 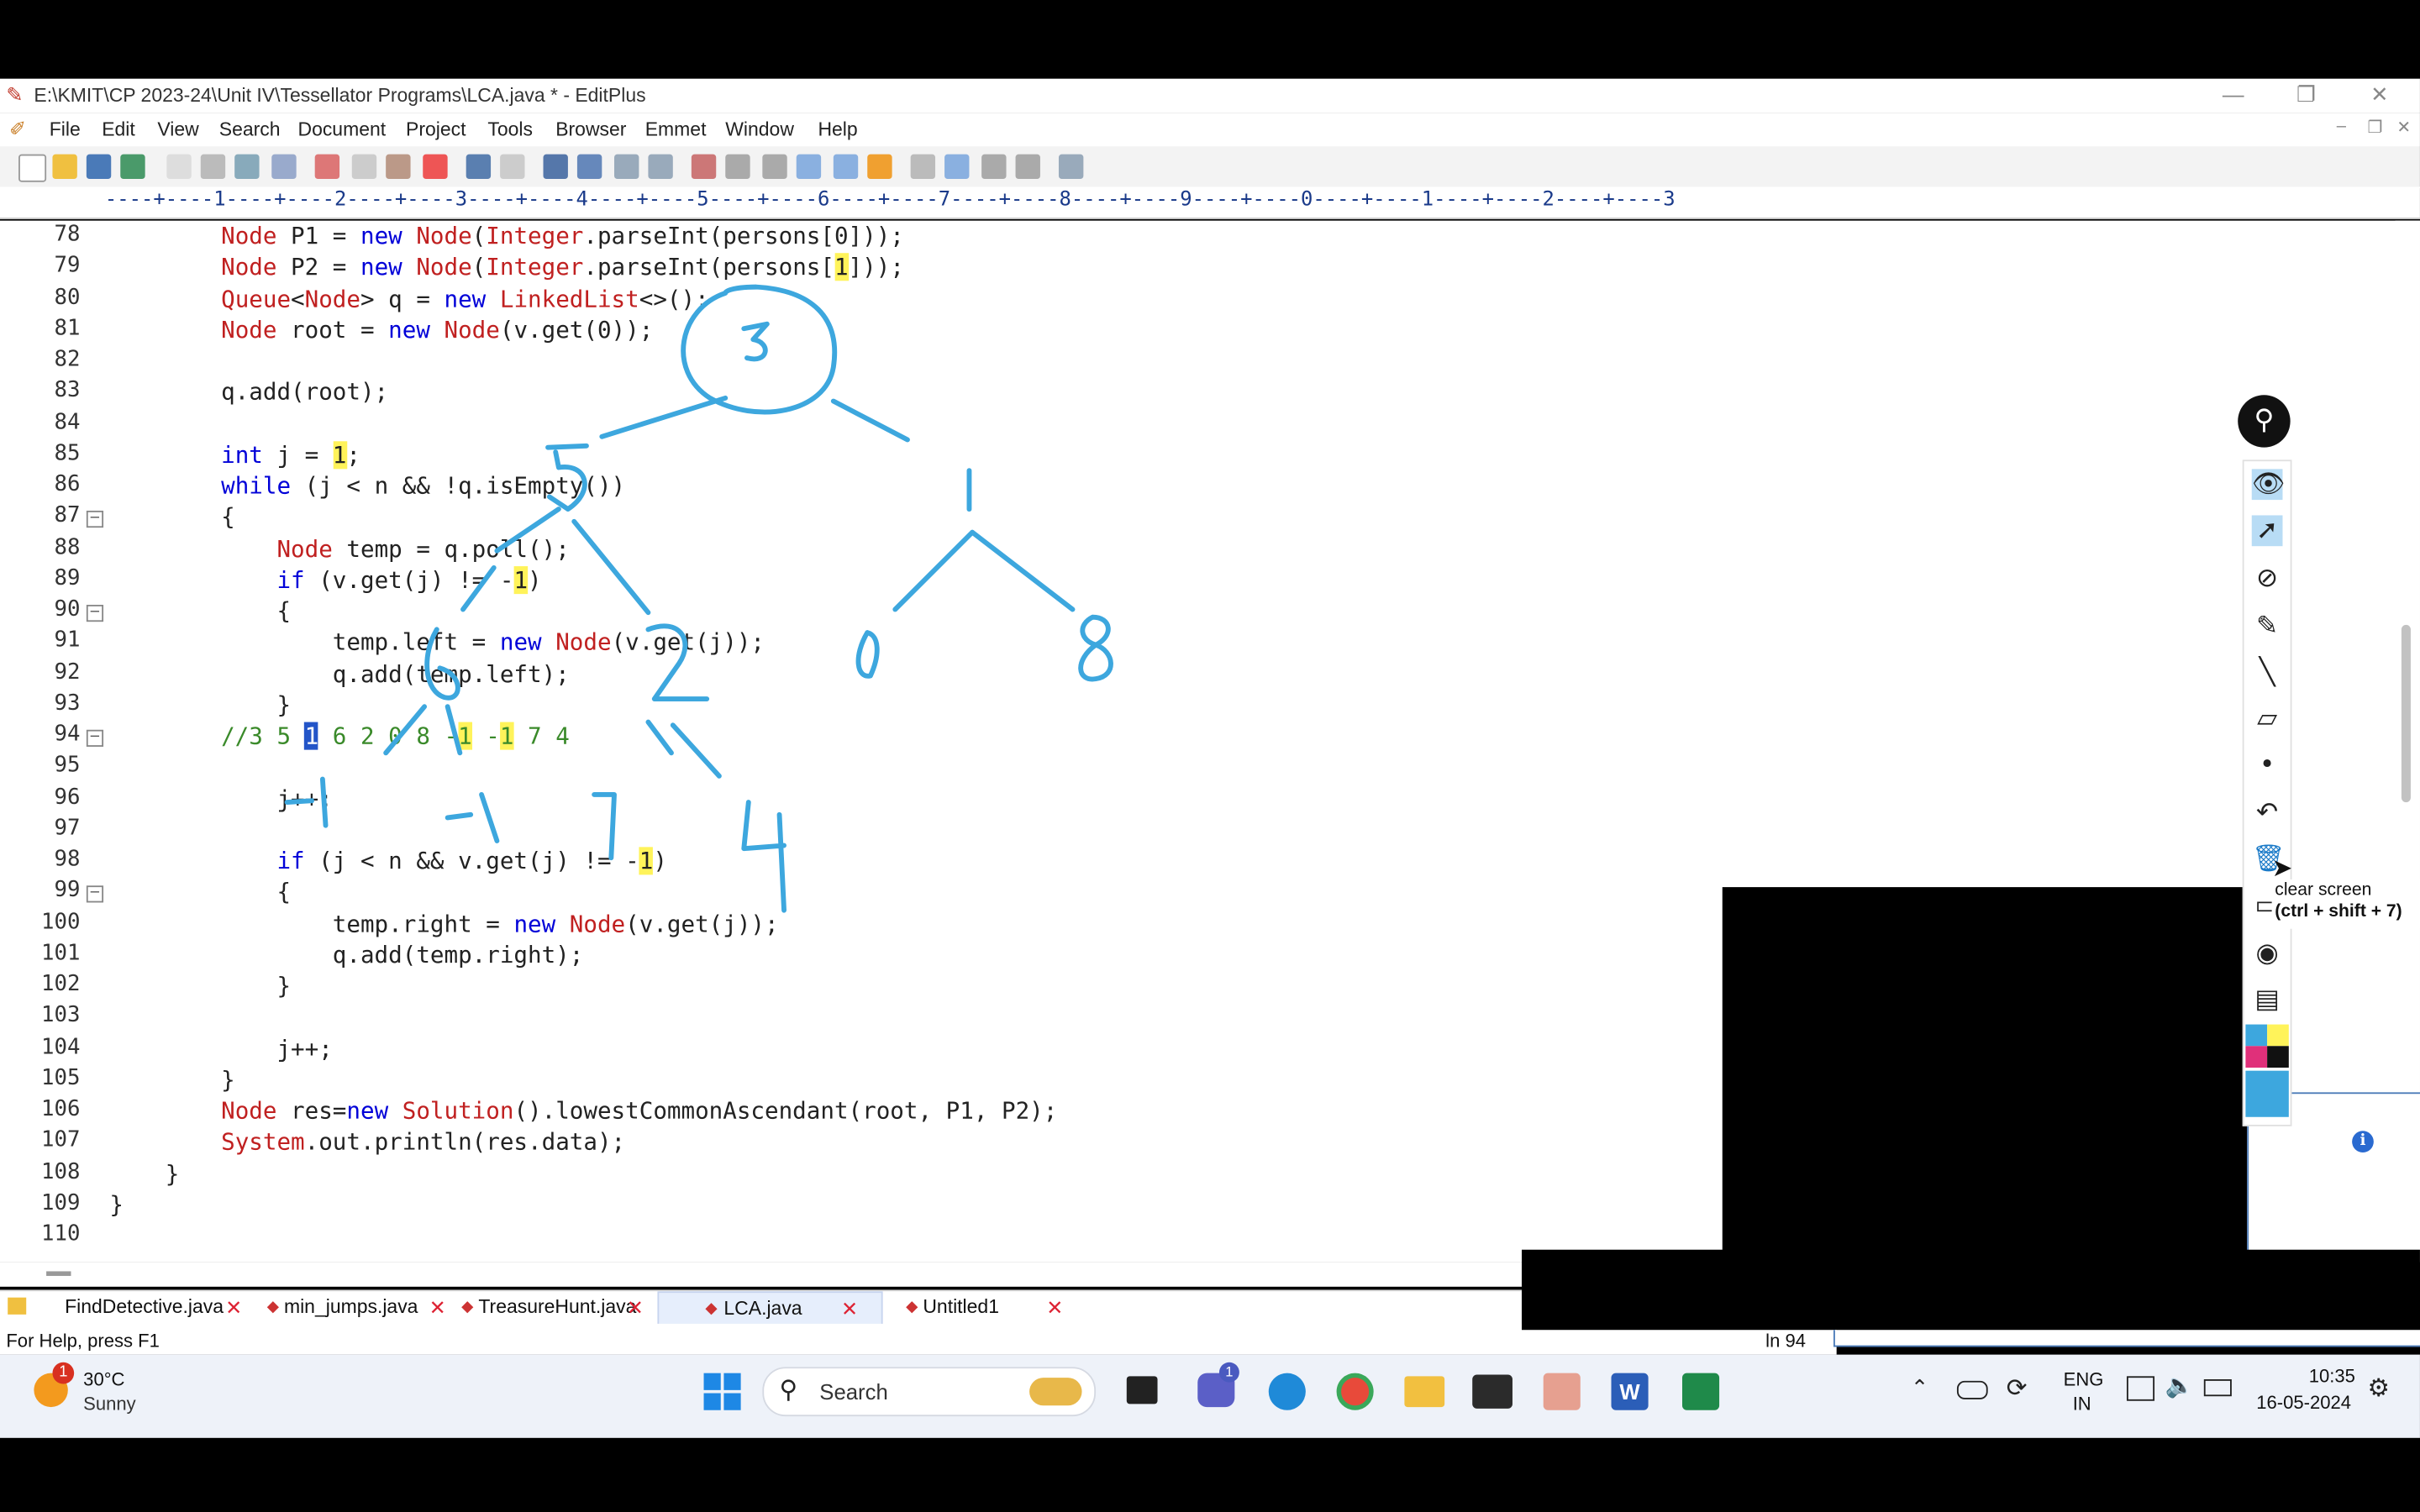 I want to click on save-all-icon, so click(x=132, y=167).